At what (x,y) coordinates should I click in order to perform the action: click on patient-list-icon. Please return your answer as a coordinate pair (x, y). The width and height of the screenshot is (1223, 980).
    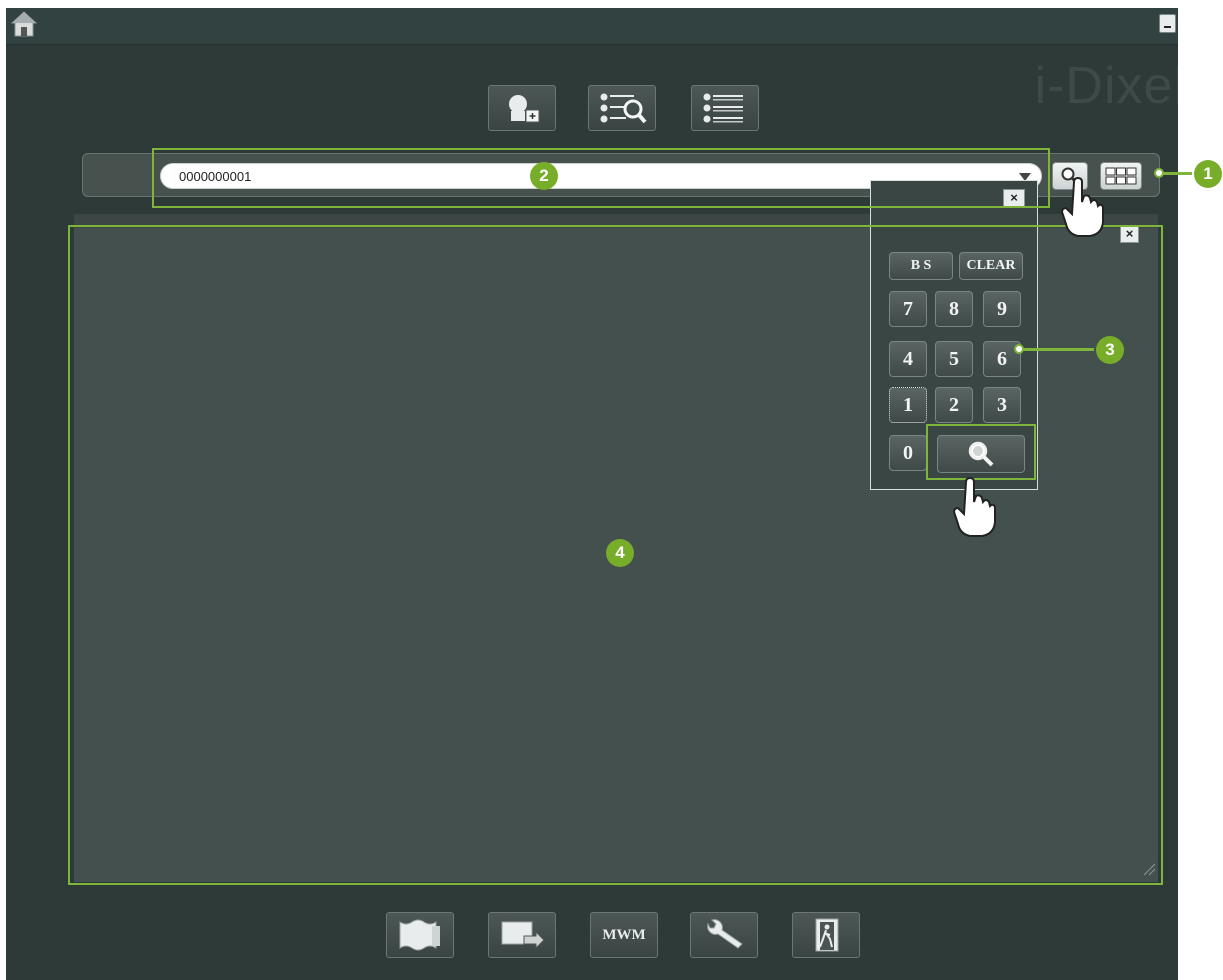
    Looking at the image, I should click on (723, 108).